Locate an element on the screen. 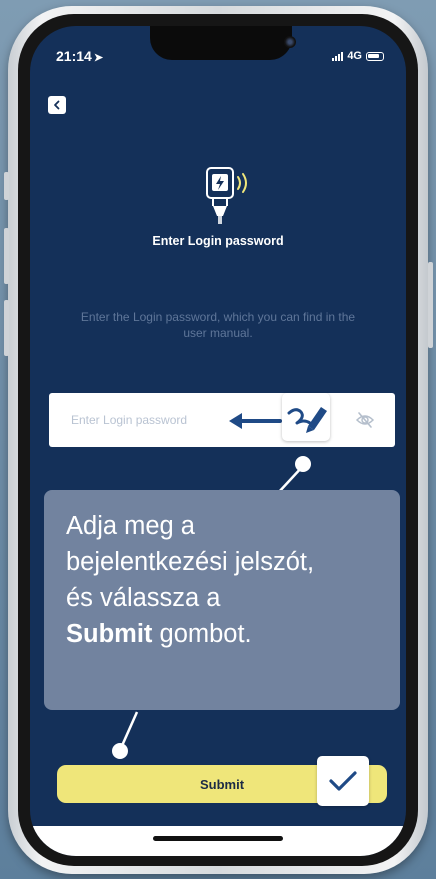 This screenshot has width=436, height=879. password-field is located at coordinates (222, 420).